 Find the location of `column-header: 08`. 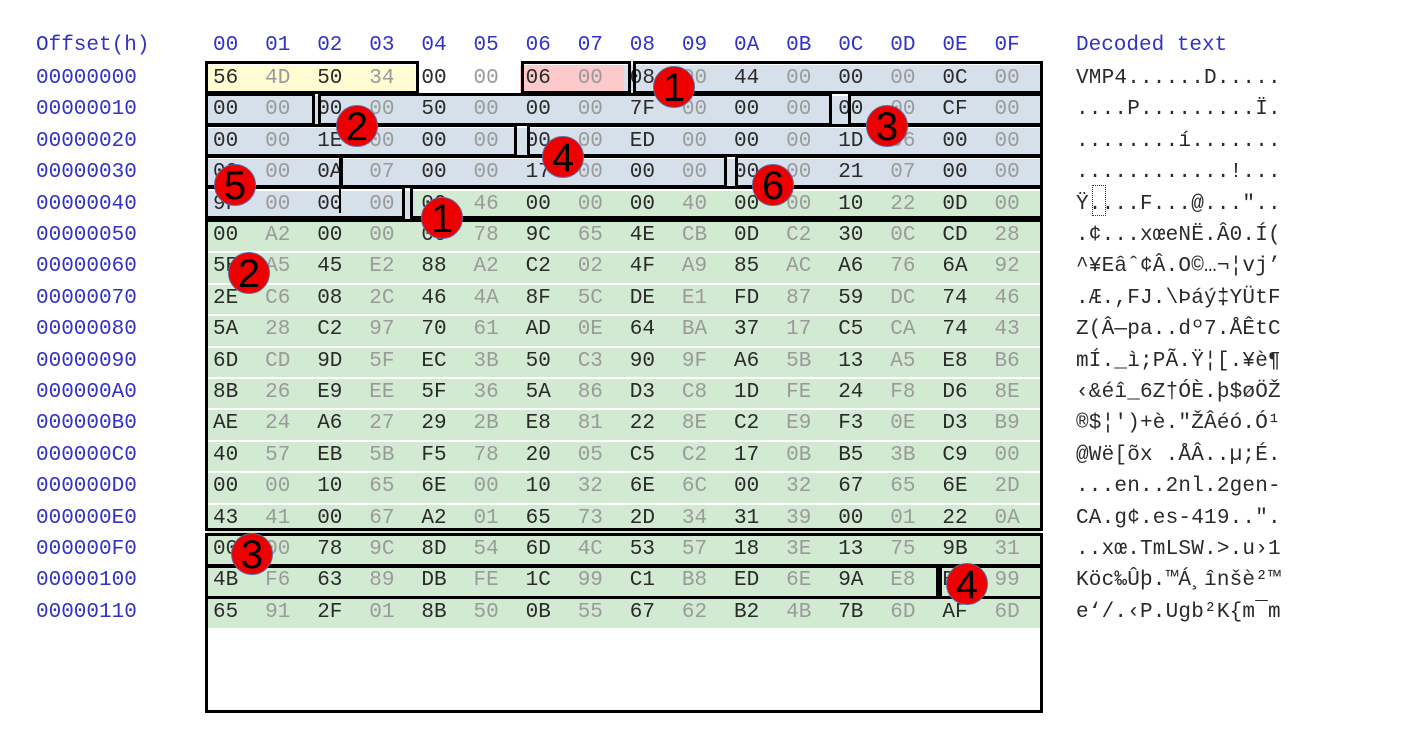

column-header: 08 is located at coordinates (642, 45).